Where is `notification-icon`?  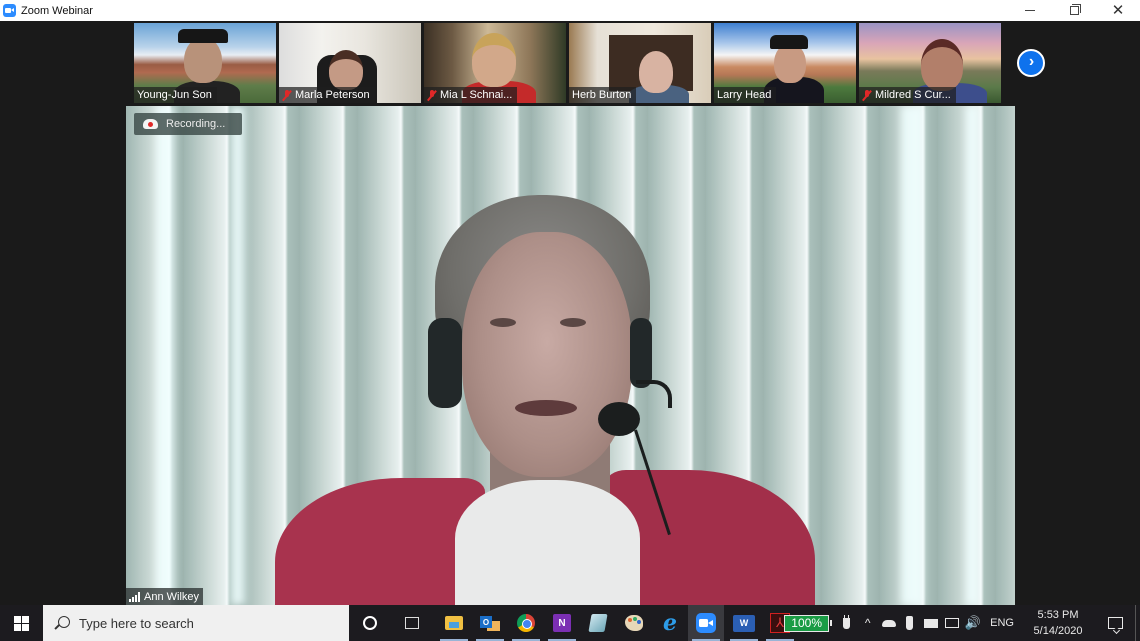
notification-icon is located at coordinates (1115, 623).